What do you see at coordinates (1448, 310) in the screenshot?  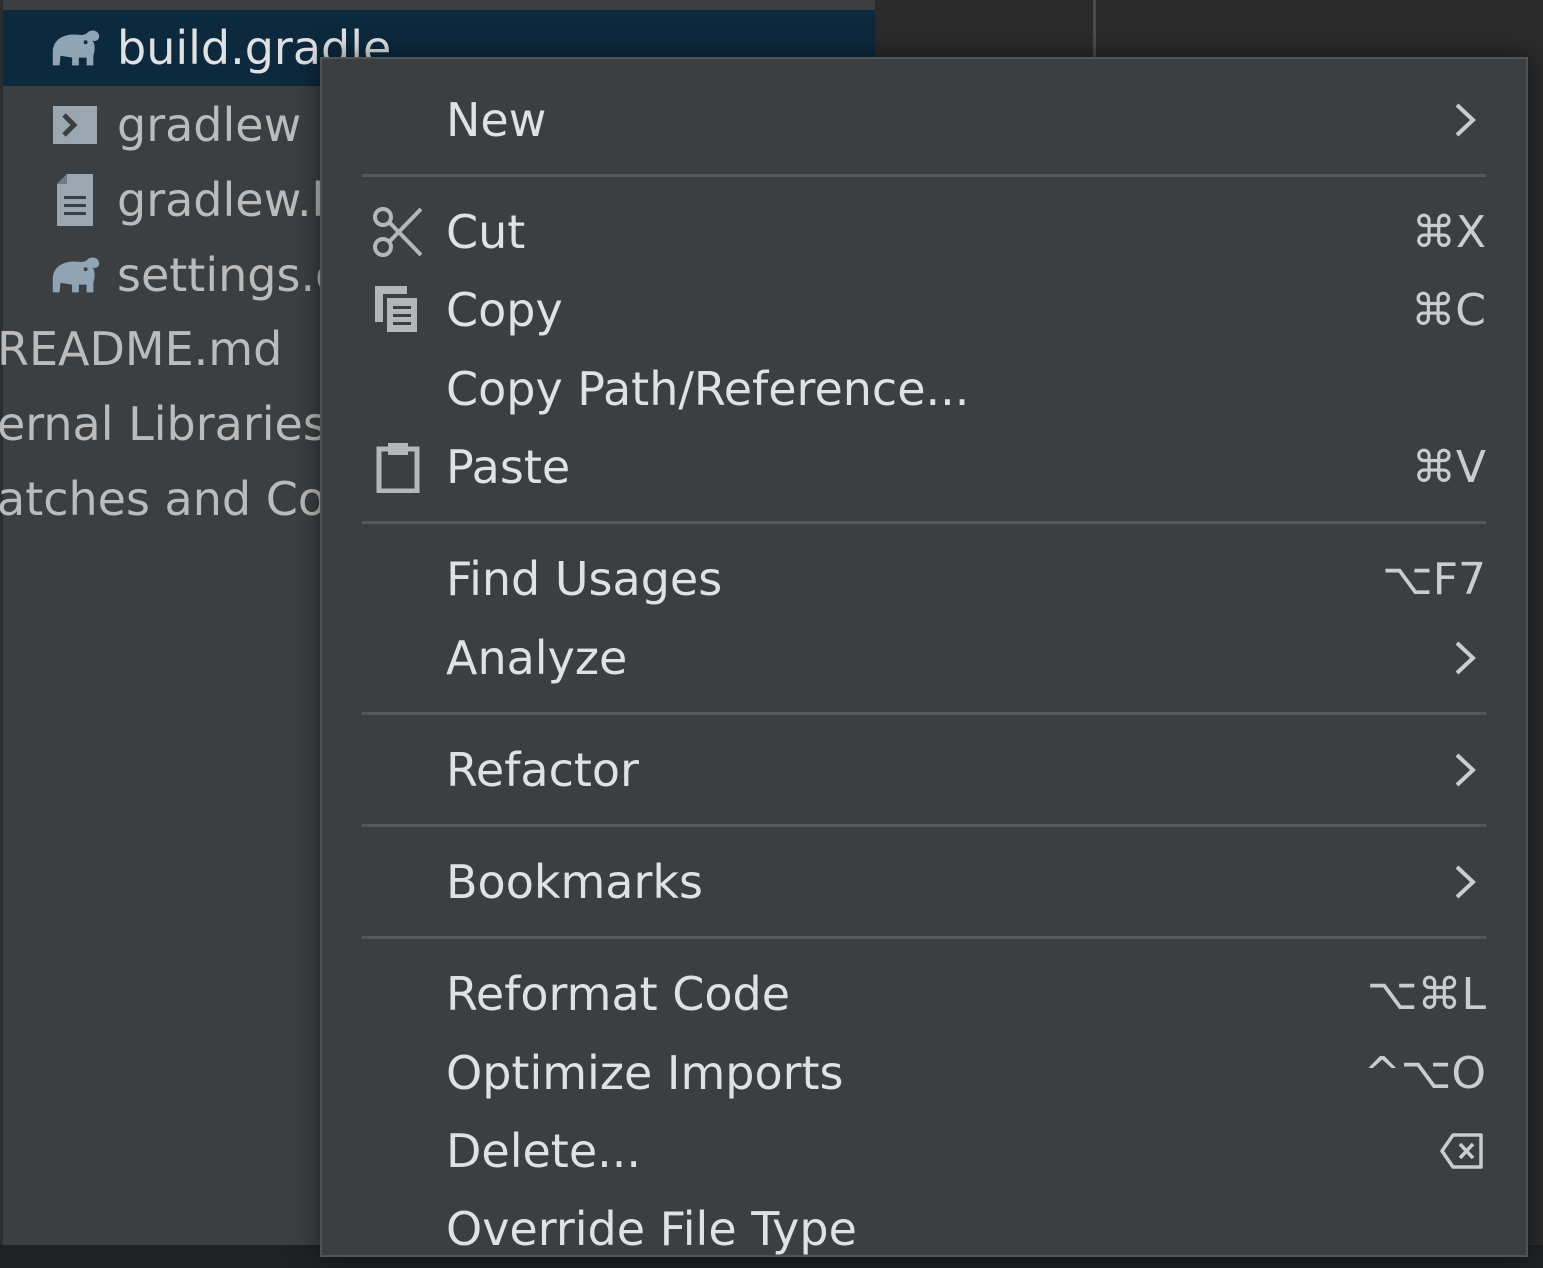 I see `menu-shortcut: ⌘C` at bounding box center [1448, 310].